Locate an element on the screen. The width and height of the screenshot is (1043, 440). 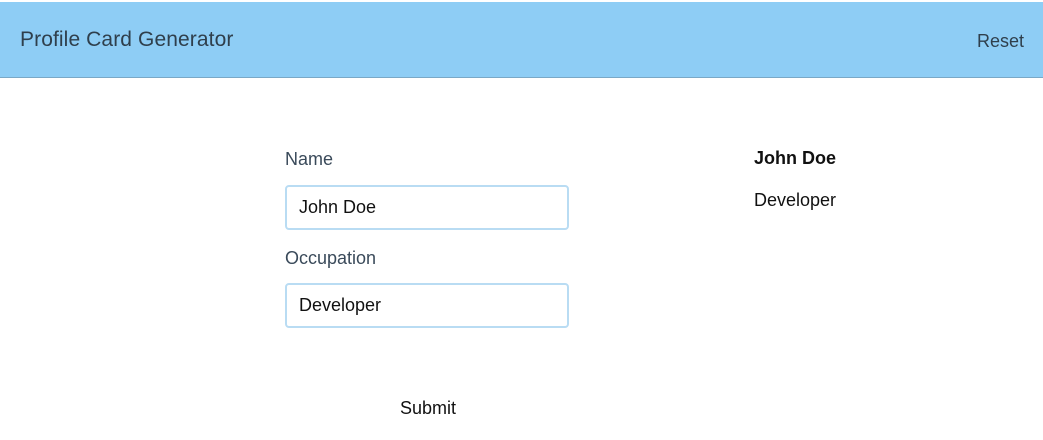
name-label: Name is located at coordinates (309, 159).